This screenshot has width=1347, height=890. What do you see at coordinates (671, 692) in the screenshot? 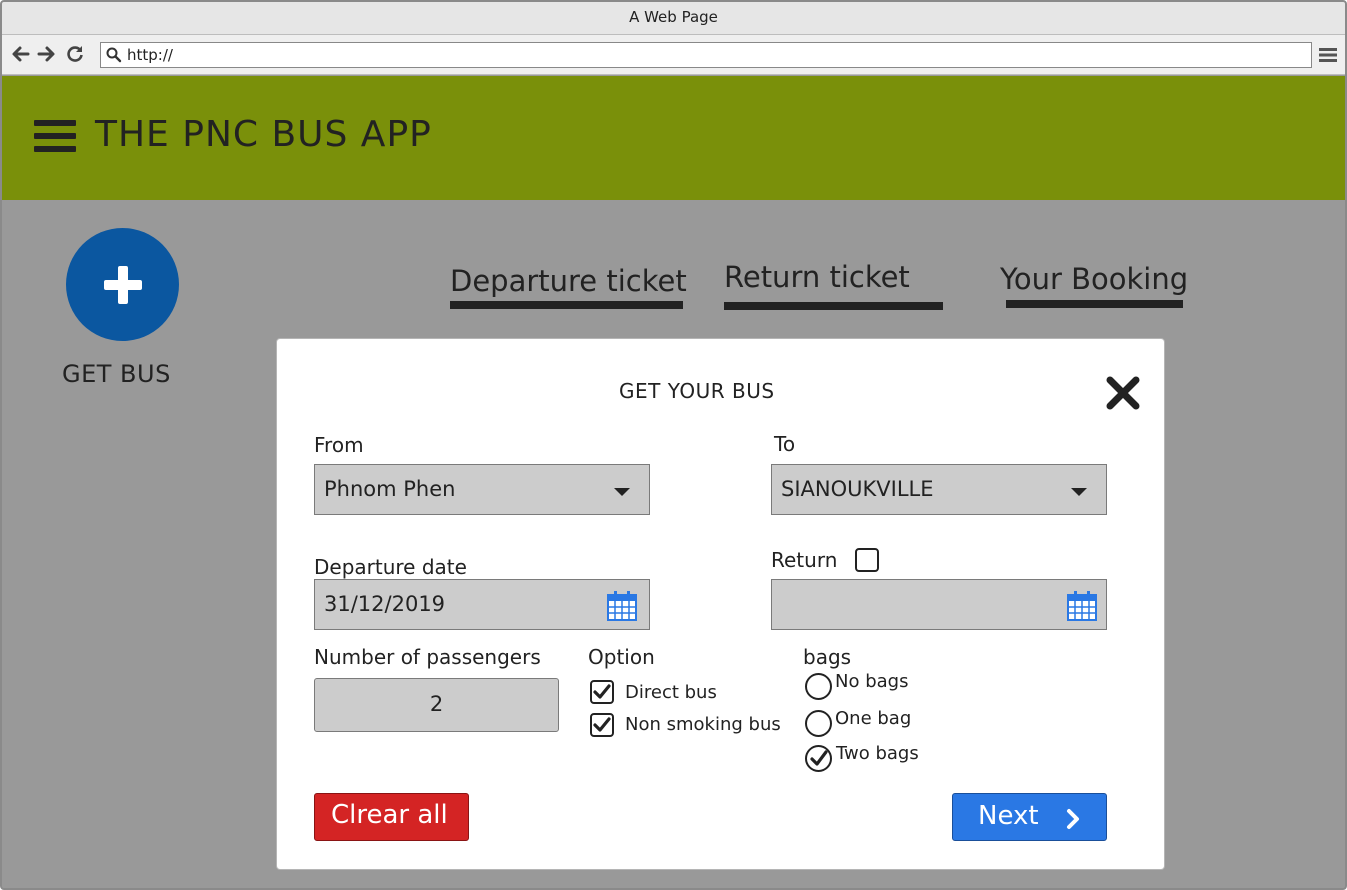
I see `direct-bus-label: Direct bus` at bounding box center [671, 692].